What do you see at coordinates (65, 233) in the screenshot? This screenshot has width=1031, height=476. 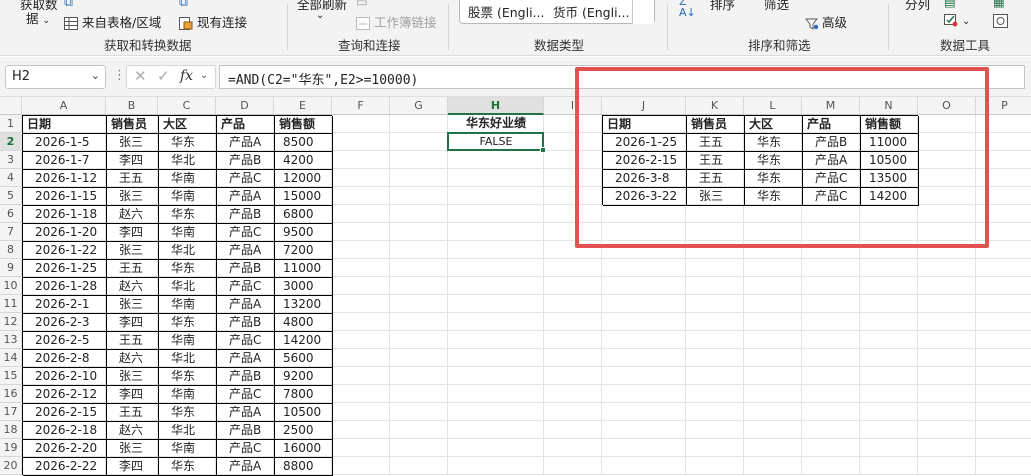 I see `table-cell: 2026-1-20` at bounding box center [65, 233].